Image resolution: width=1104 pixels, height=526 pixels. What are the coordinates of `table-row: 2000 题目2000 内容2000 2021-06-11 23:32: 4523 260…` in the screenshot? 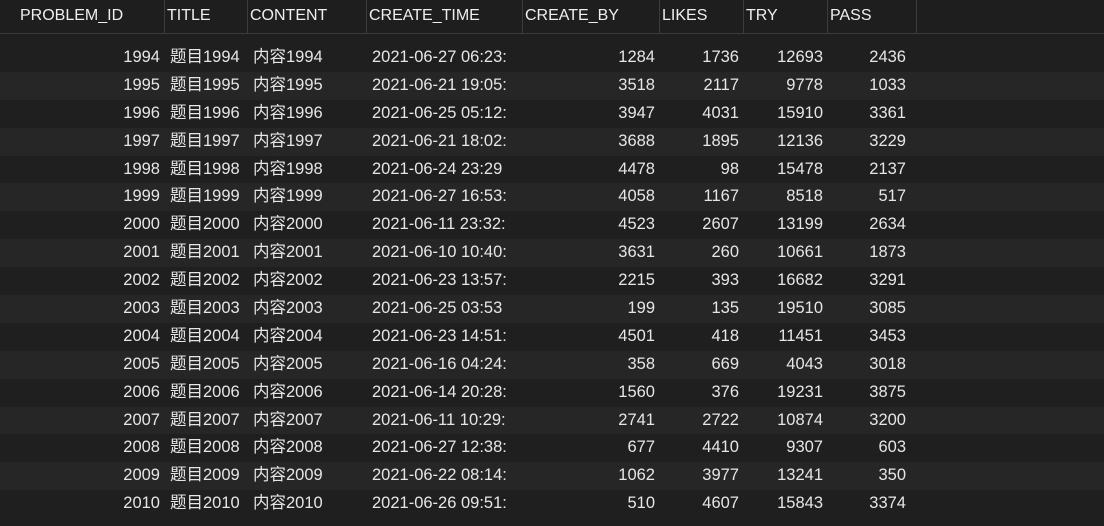 It's located at (552, 225).